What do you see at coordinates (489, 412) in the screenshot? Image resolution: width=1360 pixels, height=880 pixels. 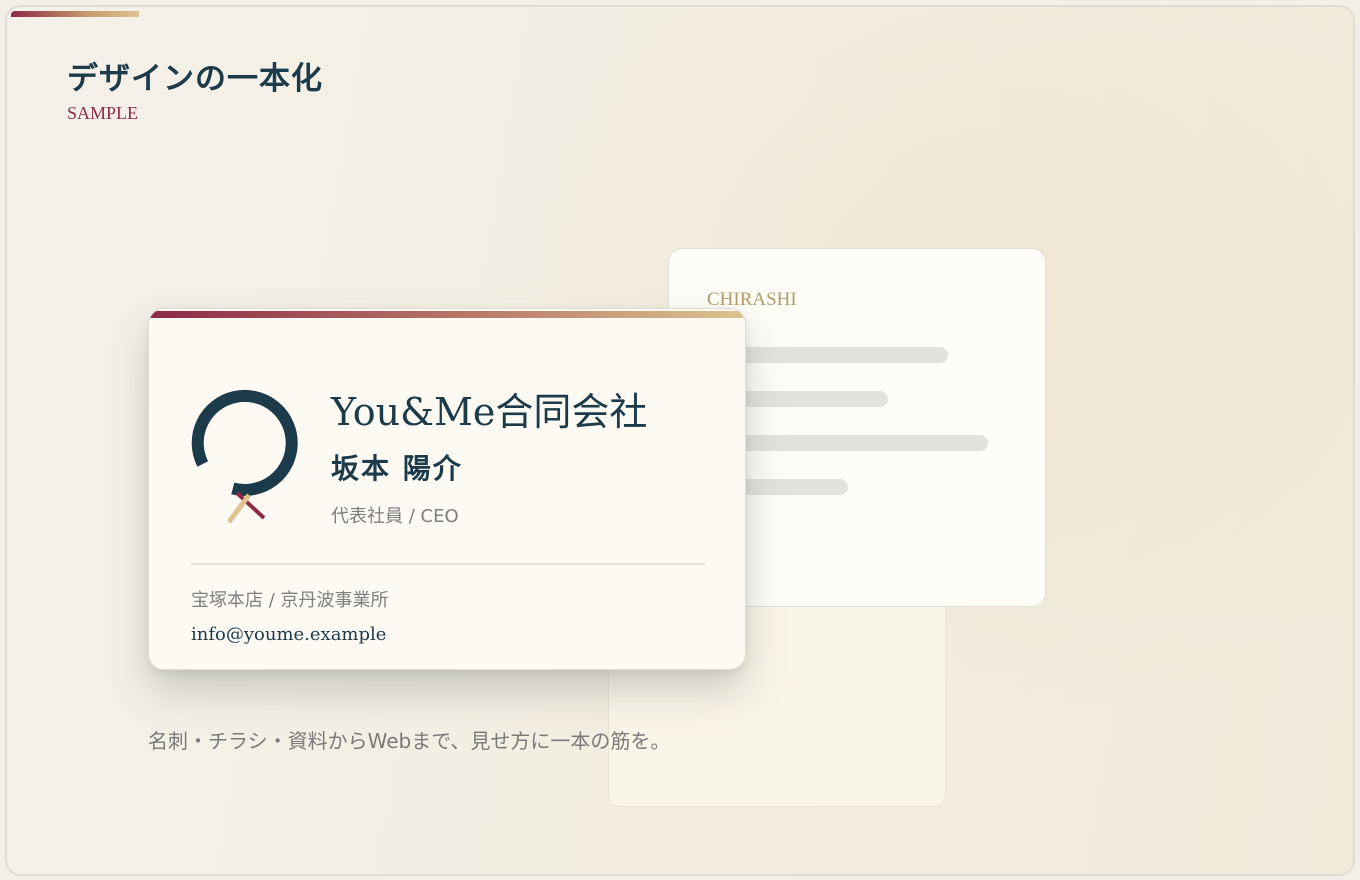 I see `company-name: You&Me合同会社` at bounding box center [489, 412].